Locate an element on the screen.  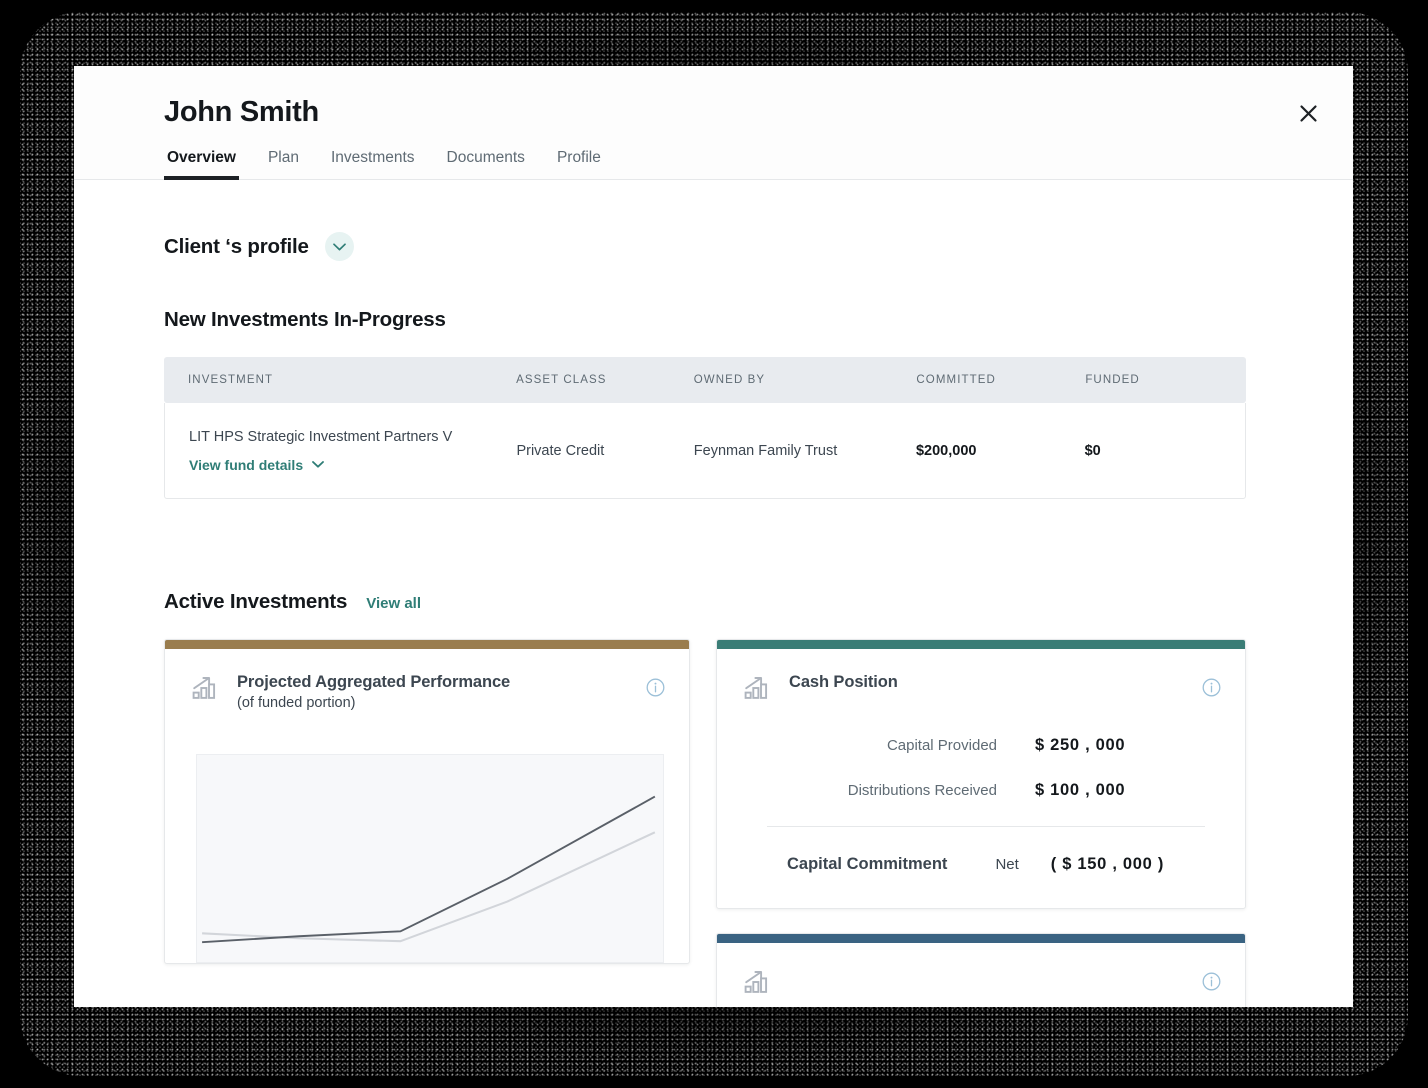
card-title-block: Cash Position is located at coordinates (843, 682).